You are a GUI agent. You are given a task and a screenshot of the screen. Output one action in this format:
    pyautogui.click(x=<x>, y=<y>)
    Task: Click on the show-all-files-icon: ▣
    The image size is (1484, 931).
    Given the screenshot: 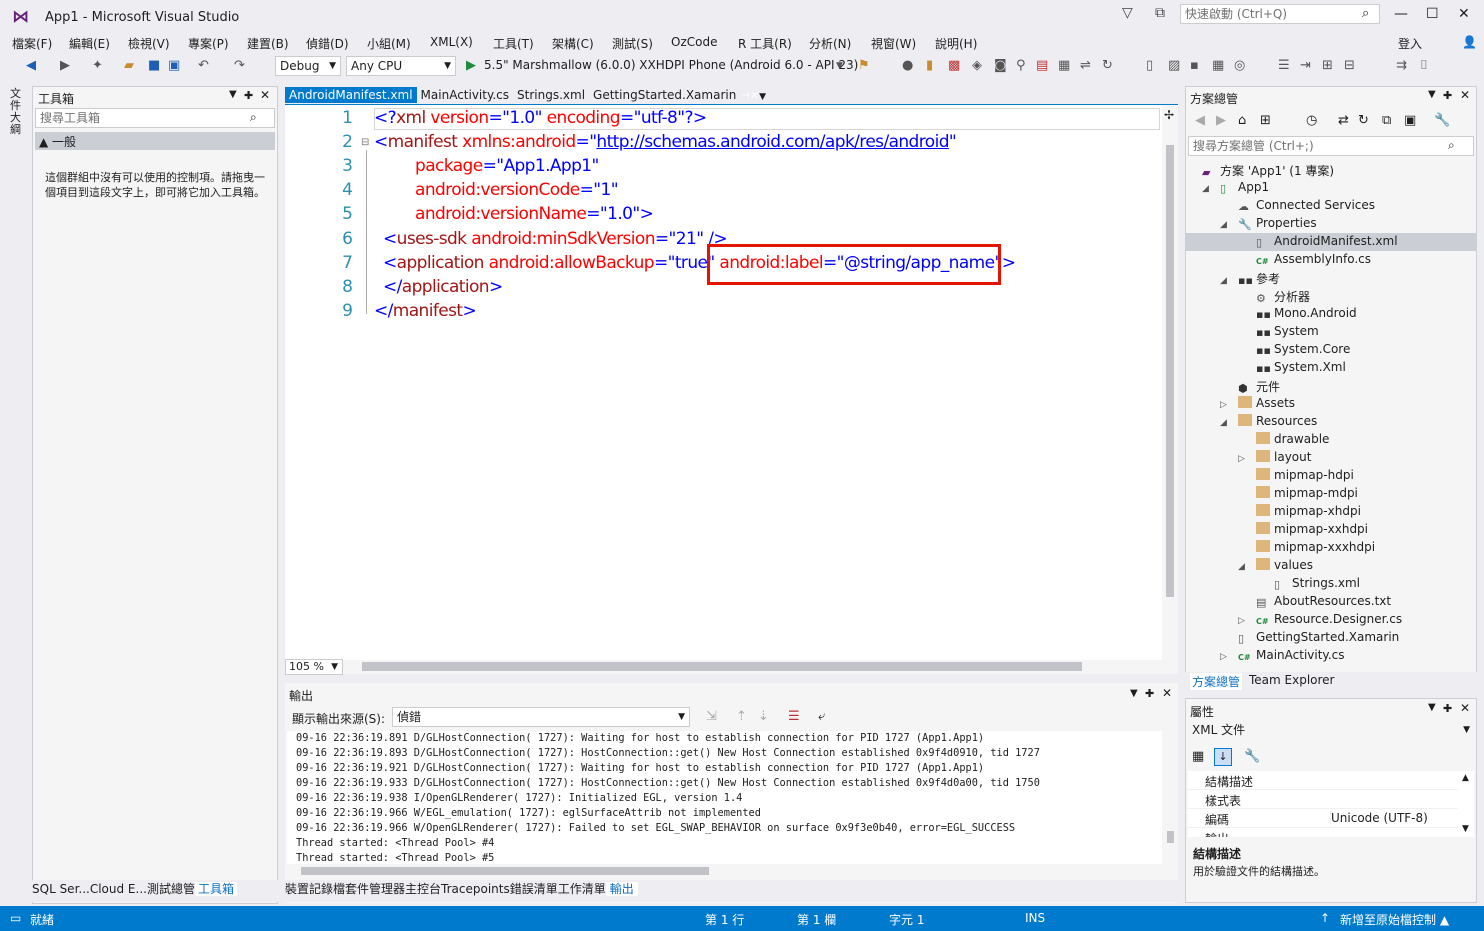 What is the action you would take?
    pyautogui.click(x=1410, y=120)
    